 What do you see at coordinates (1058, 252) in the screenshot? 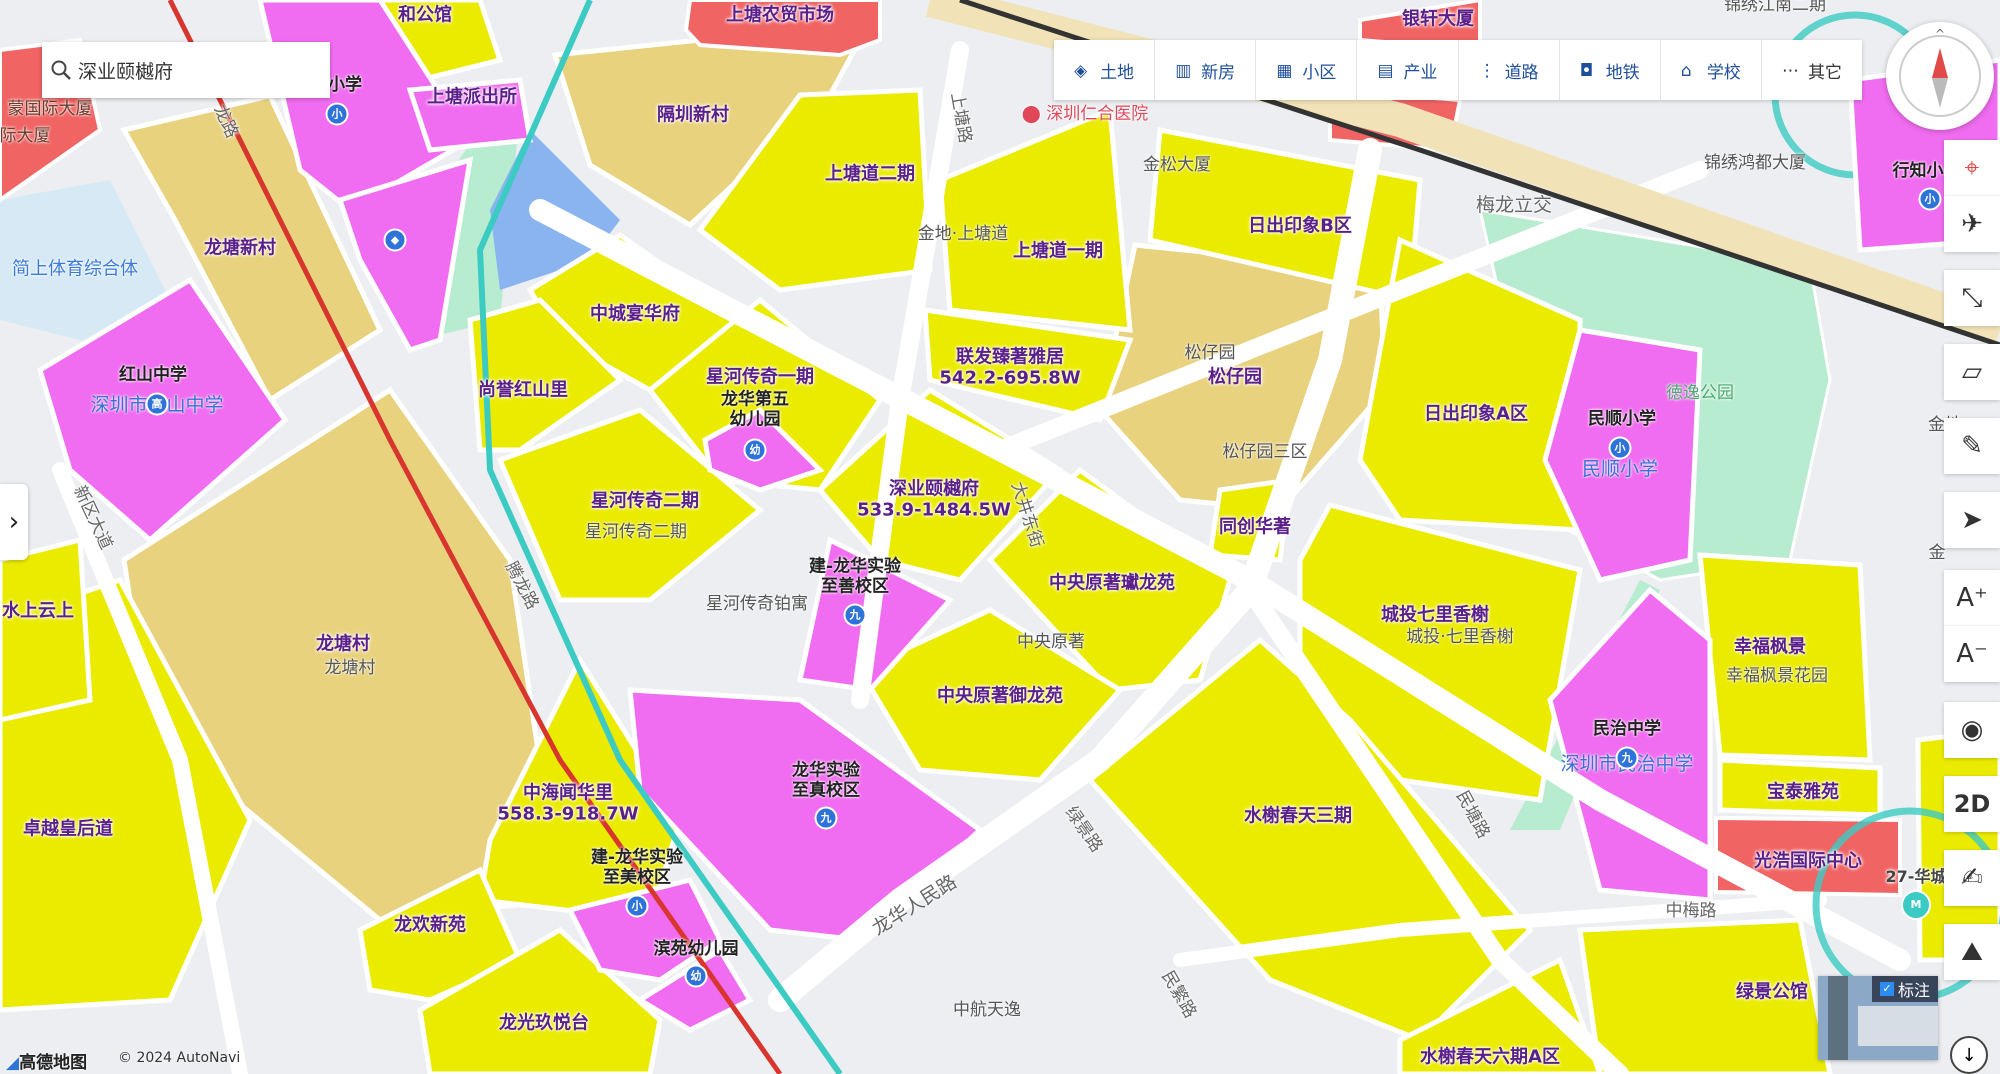
I see `parcel-label: 上塘道一期` at bounding box center [1058, 252].